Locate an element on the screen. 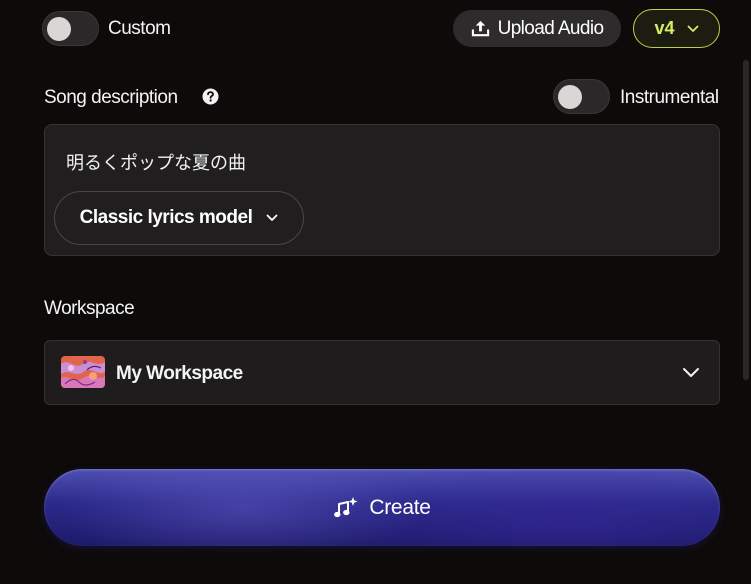 The width and height of the screenshot is (751, 584). workspace-name: My Workspace is located at coordinates (179, 373).